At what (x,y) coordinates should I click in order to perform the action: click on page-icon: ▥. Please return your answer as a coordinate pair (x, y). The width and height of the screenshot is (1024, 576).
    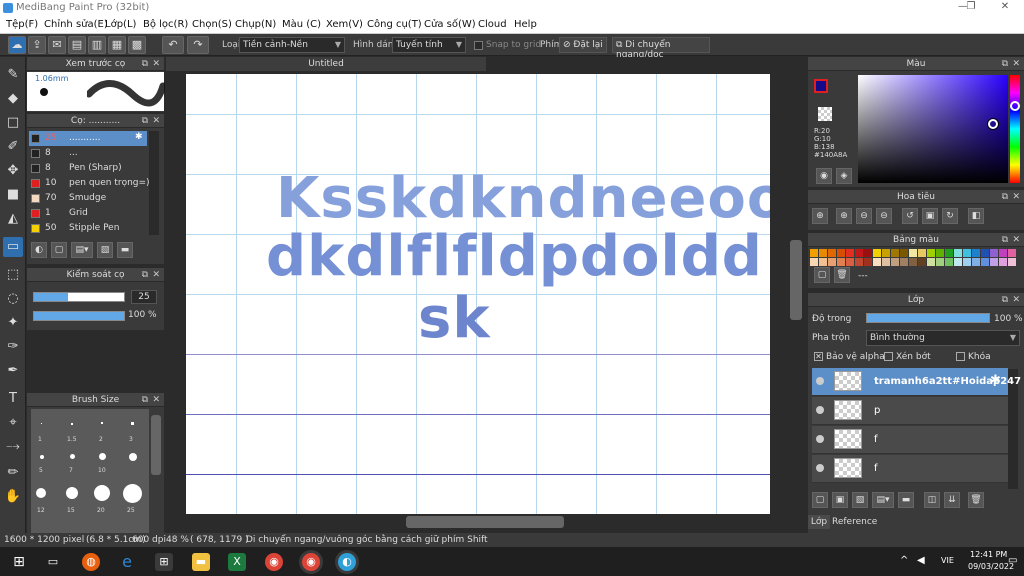
    Looking at the image, I should click on (97, 45).